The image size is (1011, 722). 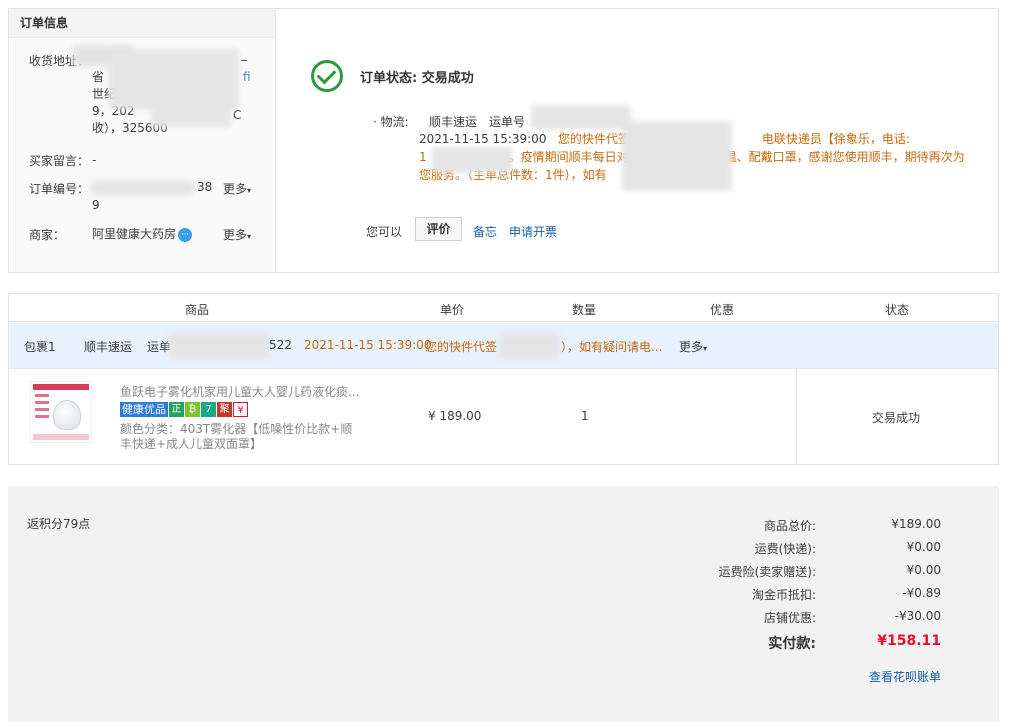 I want to click on seller-more-link: 更多▾, so click(x=237, y=234).